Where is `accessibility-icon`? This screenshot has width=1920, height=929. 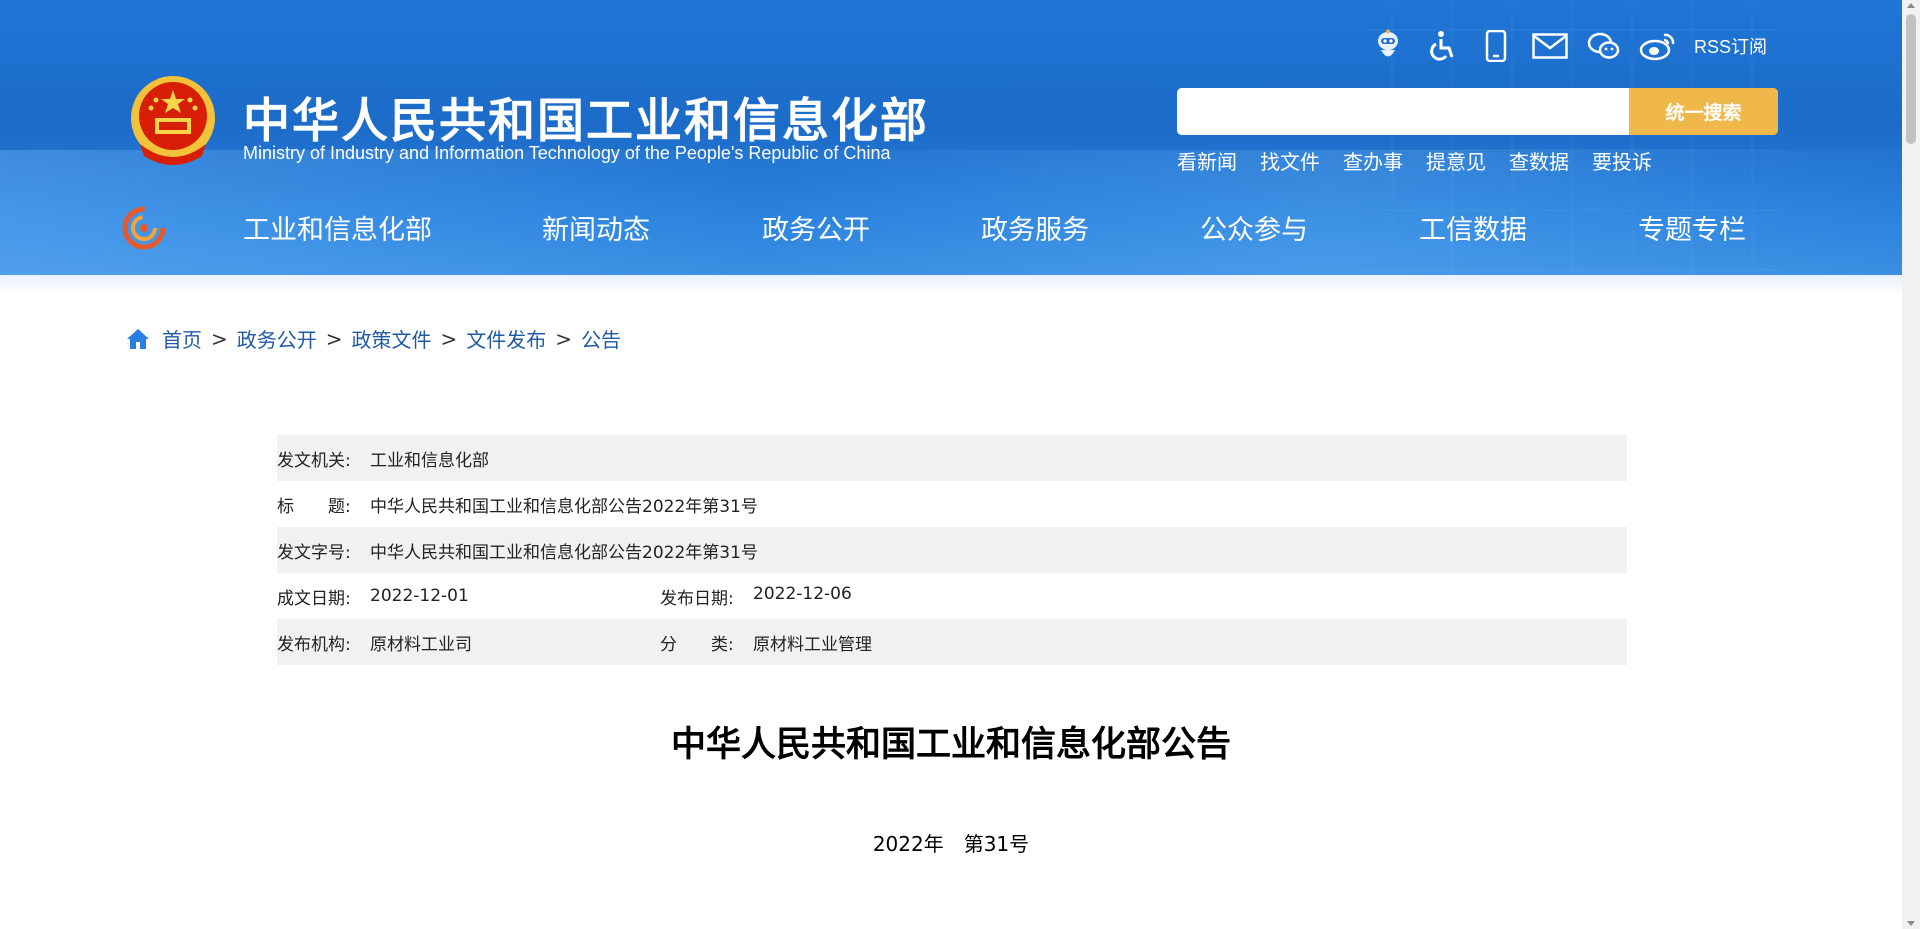
accessibility-icon is located at coordinates (1442, 46).